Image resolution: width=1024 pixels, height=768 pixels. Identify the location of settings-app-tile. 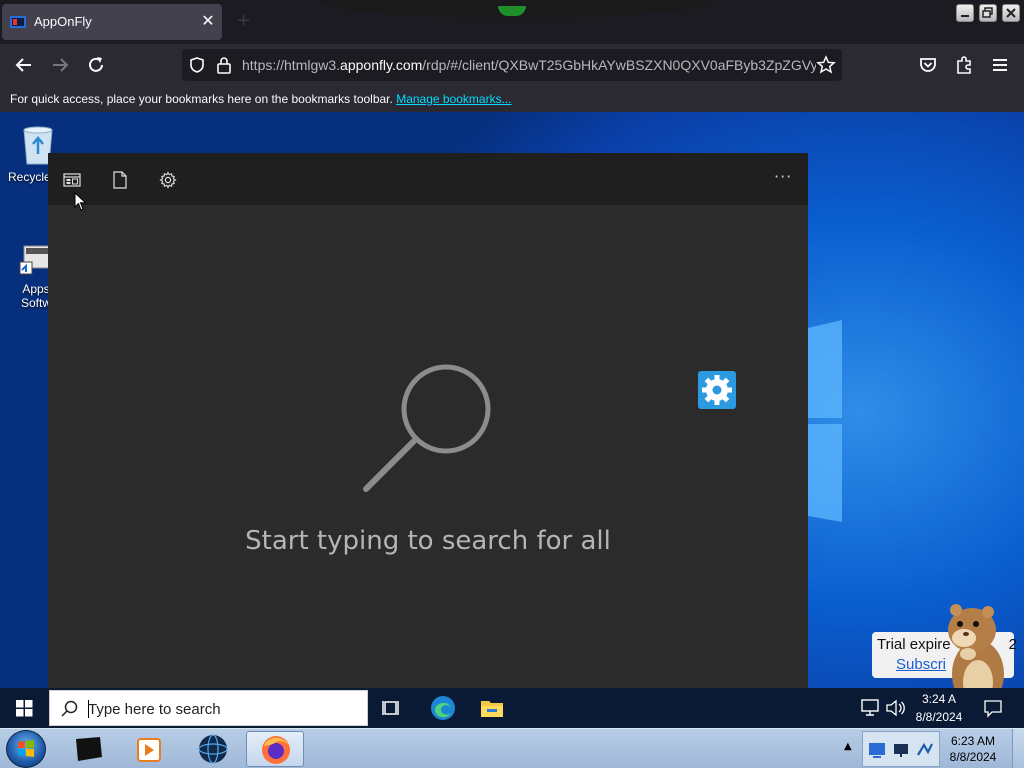
(717, 390).